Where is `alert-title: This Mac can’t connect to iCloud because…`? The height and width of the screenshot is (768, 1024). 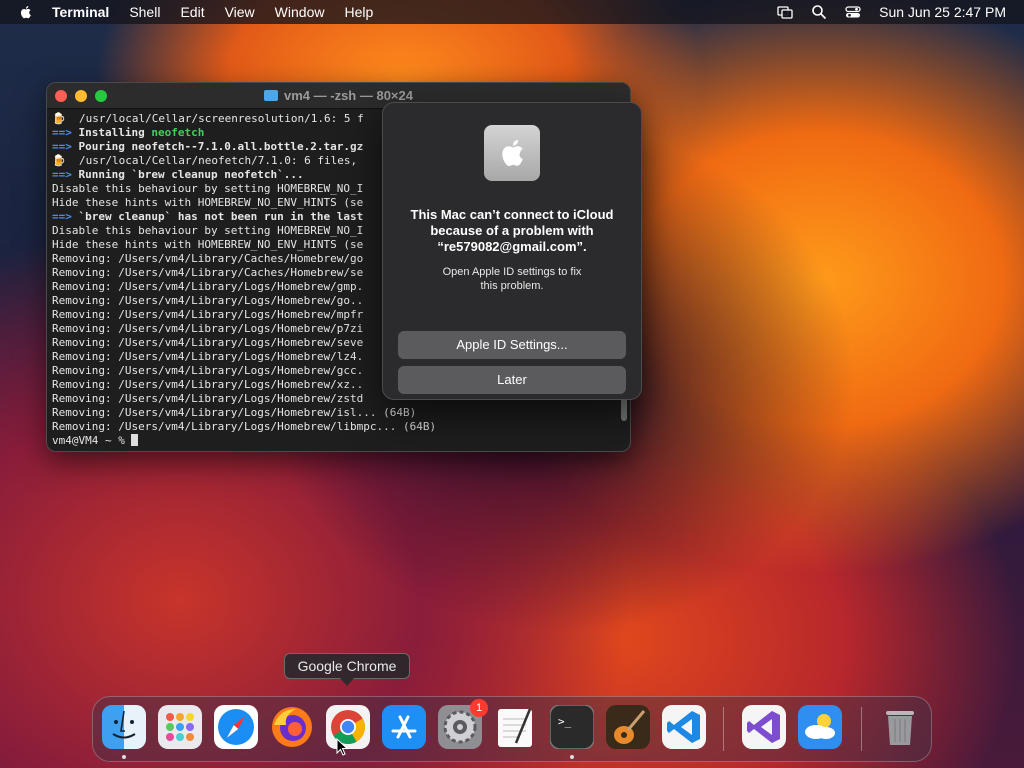 alert-title: This Mac can’t connect to iCloud because… is located at coordinates (512, 230).